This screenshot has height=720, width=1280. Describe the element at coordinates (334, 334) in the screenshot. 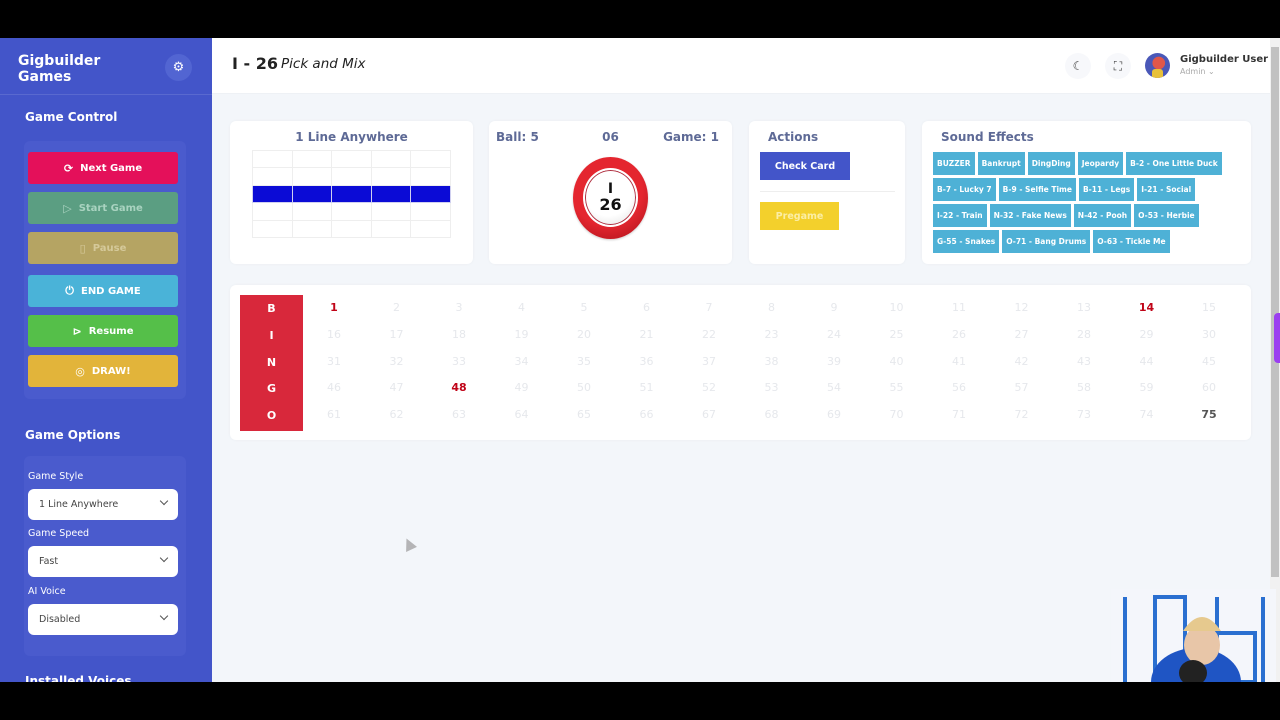

I see `board-number: 16` at that location.